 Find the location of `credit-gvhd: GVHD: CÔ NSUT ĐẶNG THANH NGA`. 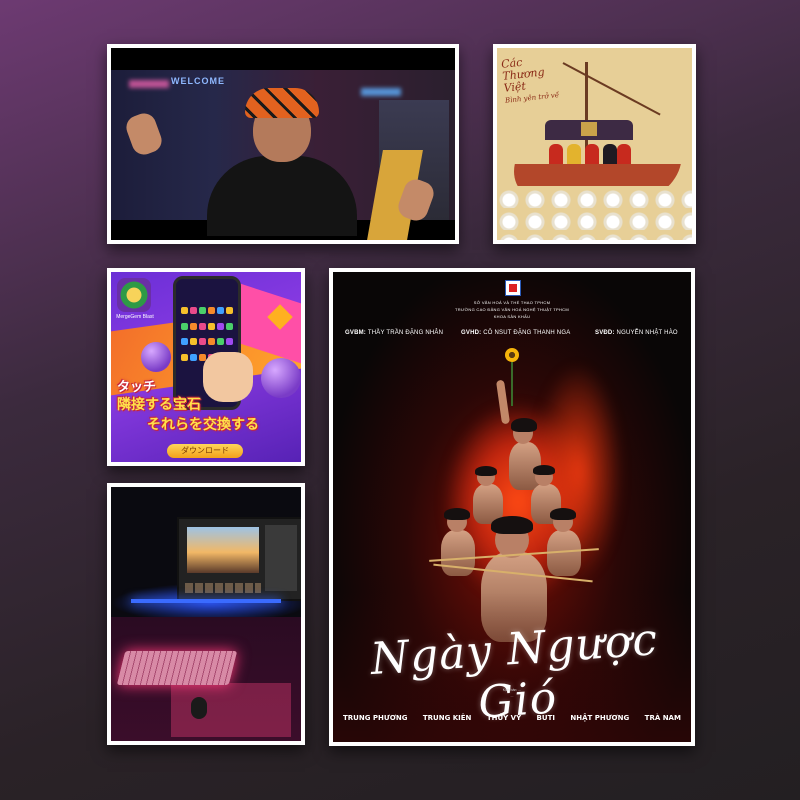

credit-gvhd: GVHD: CÔ NSUT ĐẶNG THANH NGA is located at coordinates (515, 333).